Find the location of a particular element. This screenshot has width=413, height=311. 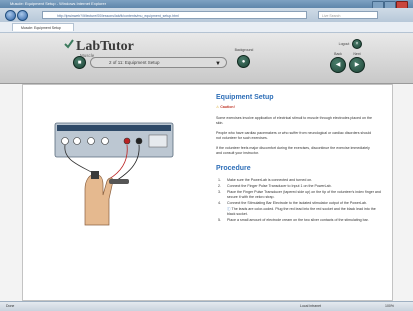

search-input: Live Search is located at coordinates (348, 15).